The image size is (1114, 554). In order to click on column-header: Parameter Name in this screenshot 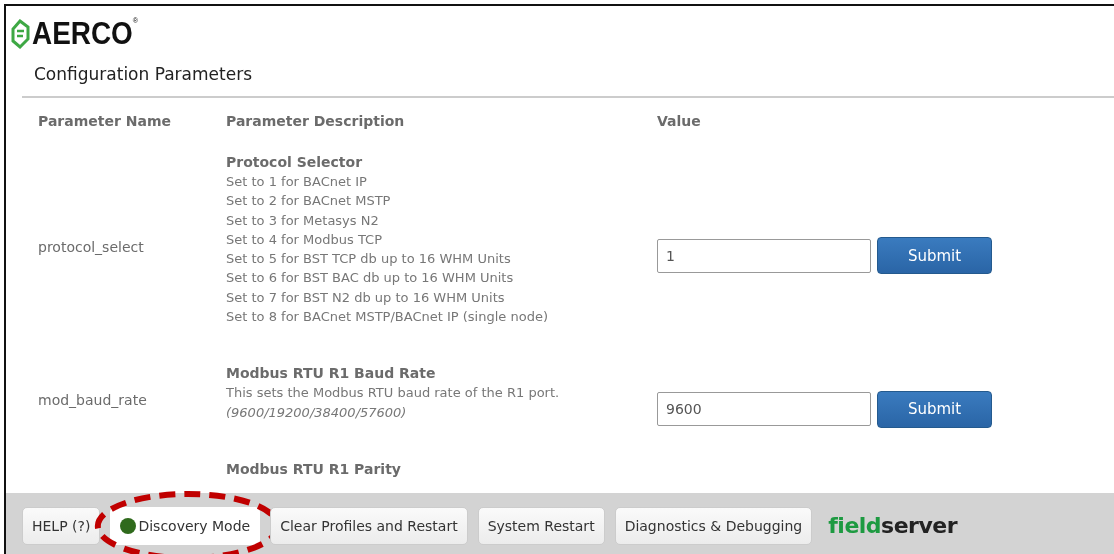, I will do `click(105, 121)`.